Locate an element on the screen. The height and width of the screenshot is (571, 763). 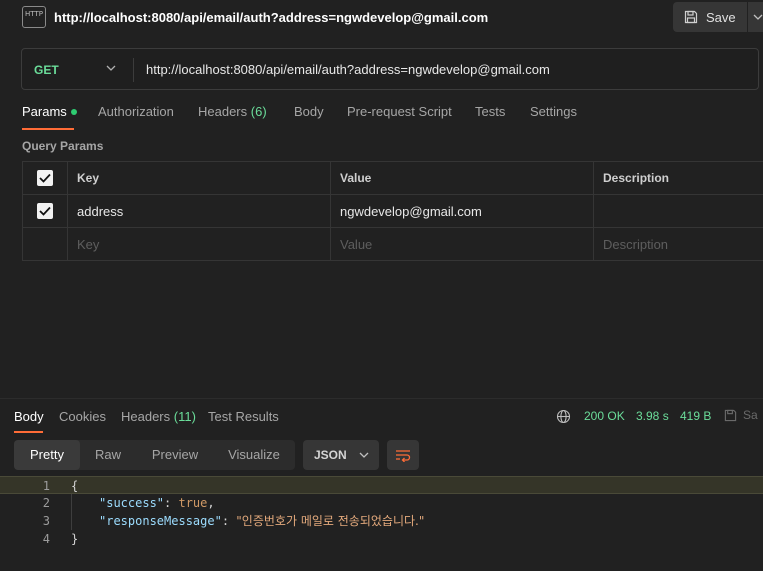
code-line: 2 "success": true, is located at coordinates (381, 503).